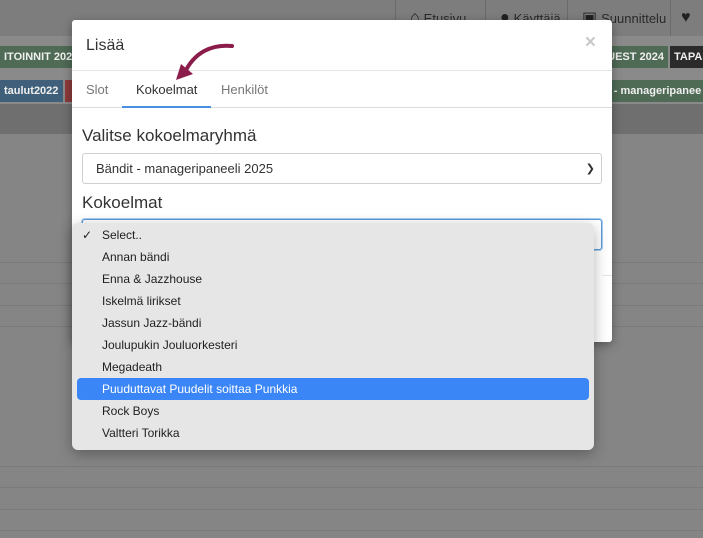  What do you see at coordinates (333, 257) in the screenshot?
I see `dropdown-option: Annan bändi` at bounding box center [333, 257].